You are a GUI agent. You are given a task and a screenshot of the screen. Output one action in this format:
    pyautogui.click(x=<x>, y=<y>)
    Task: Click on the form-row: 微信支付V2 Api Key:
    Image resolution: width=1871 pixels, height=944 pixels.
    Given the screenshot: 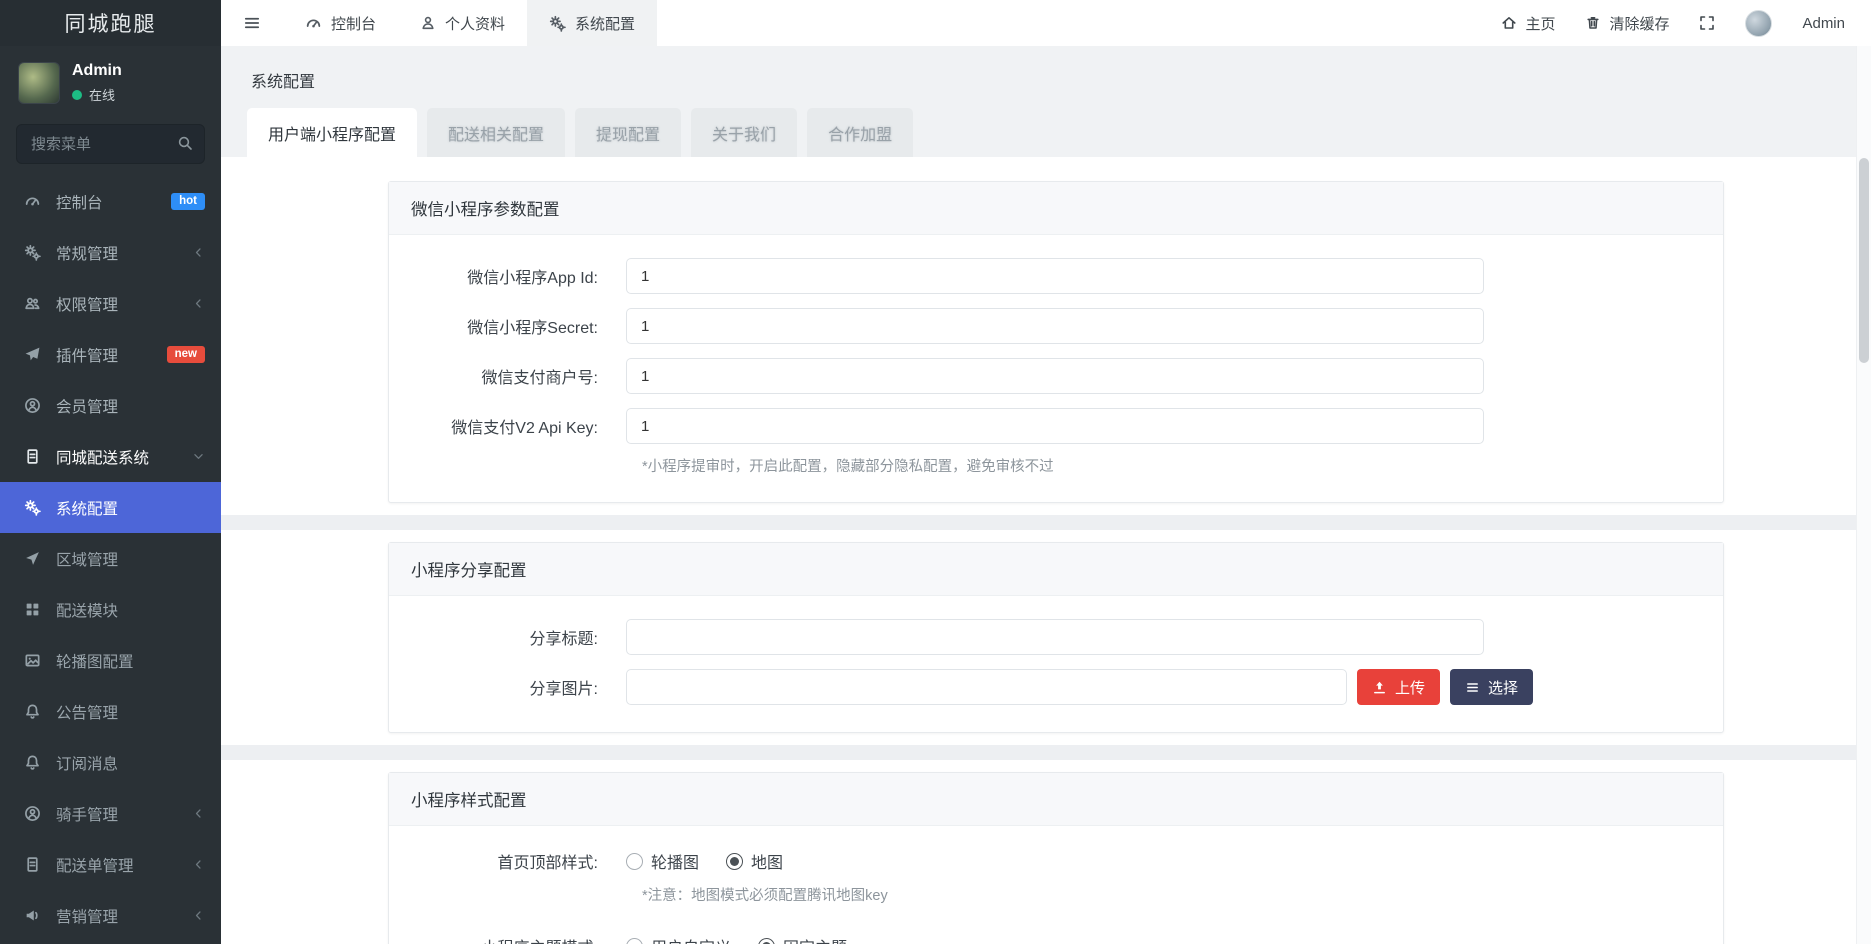 What is the action you would take?
    pyautogui.click(x=1056, y=426)
    